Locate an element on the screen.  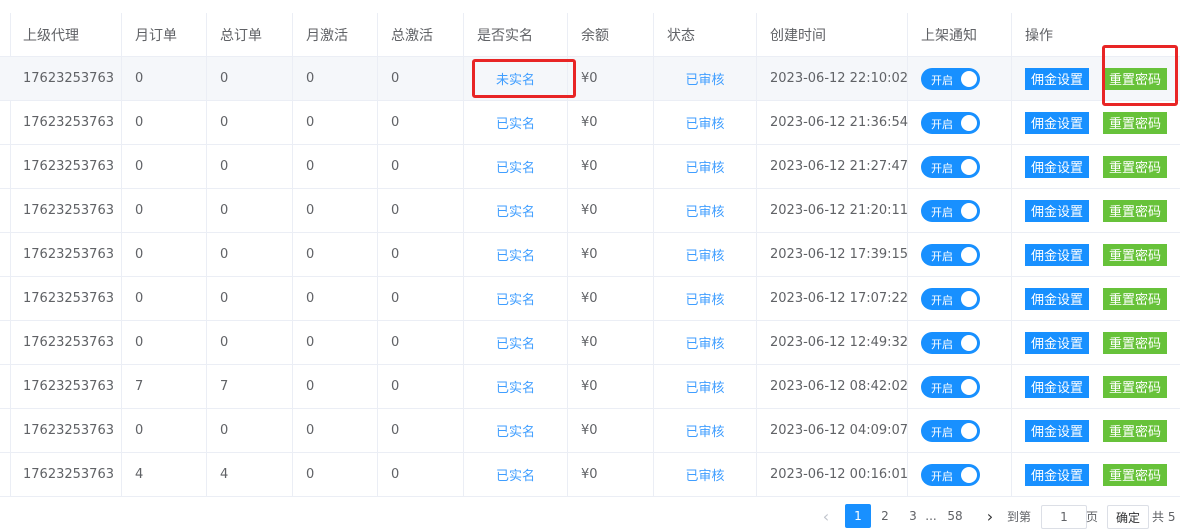
page-1-button: 1 is located at coordinates (858, 516).